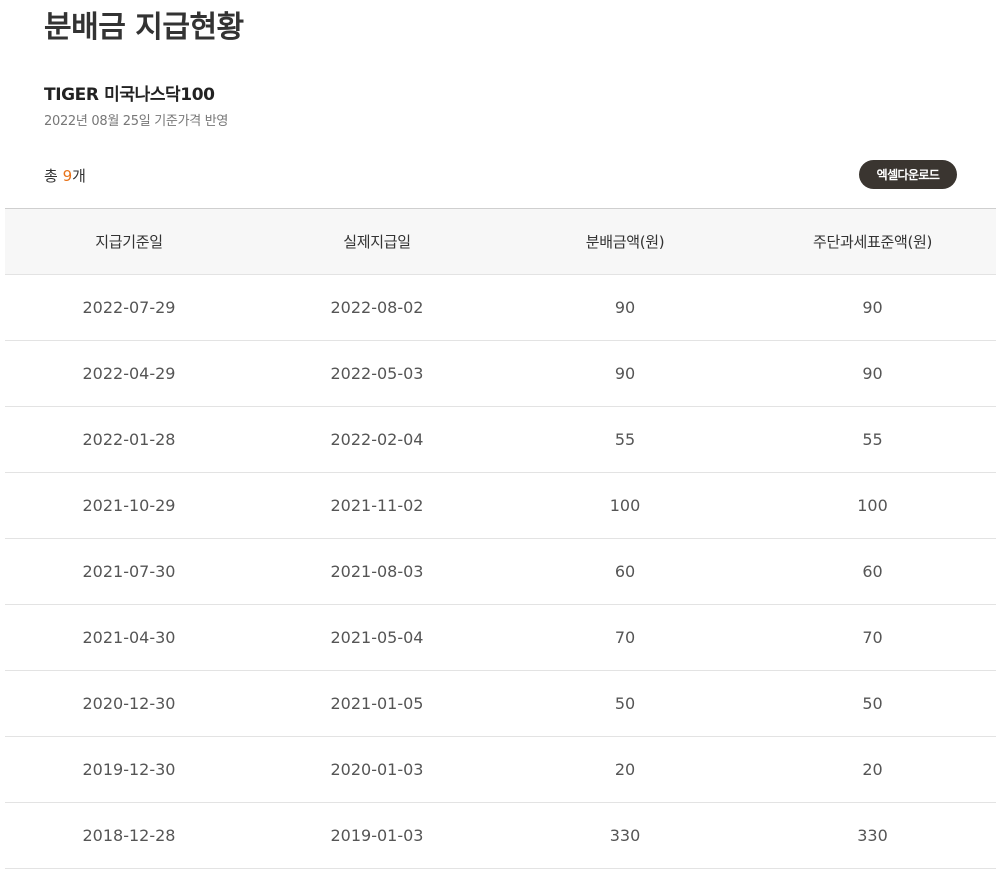  I want to click on cell-base-date: 2021-04-30, so click(129, 637).